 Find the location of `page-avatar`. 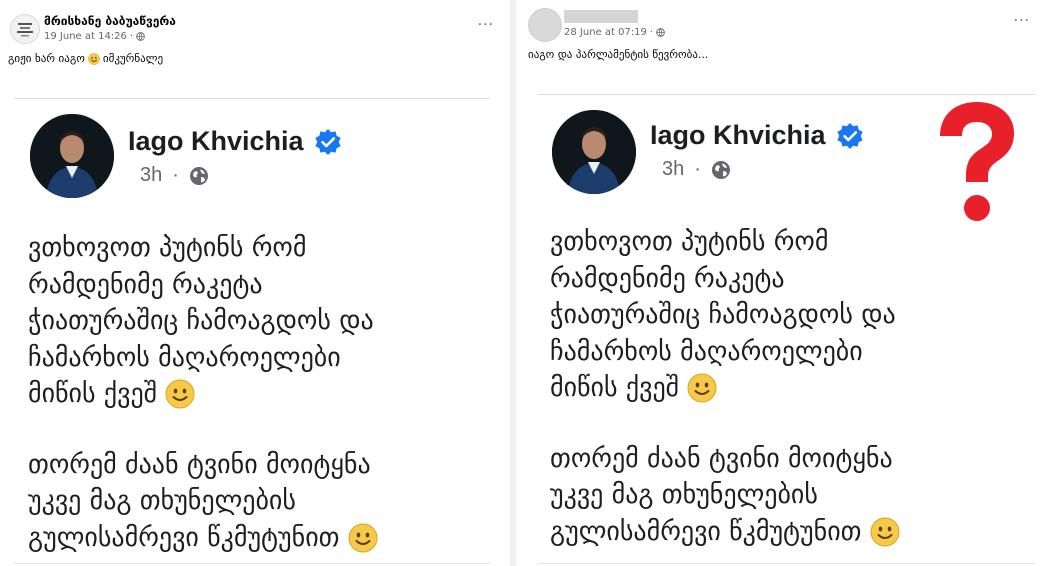

page-avatar is located at coordinates (25, 29).